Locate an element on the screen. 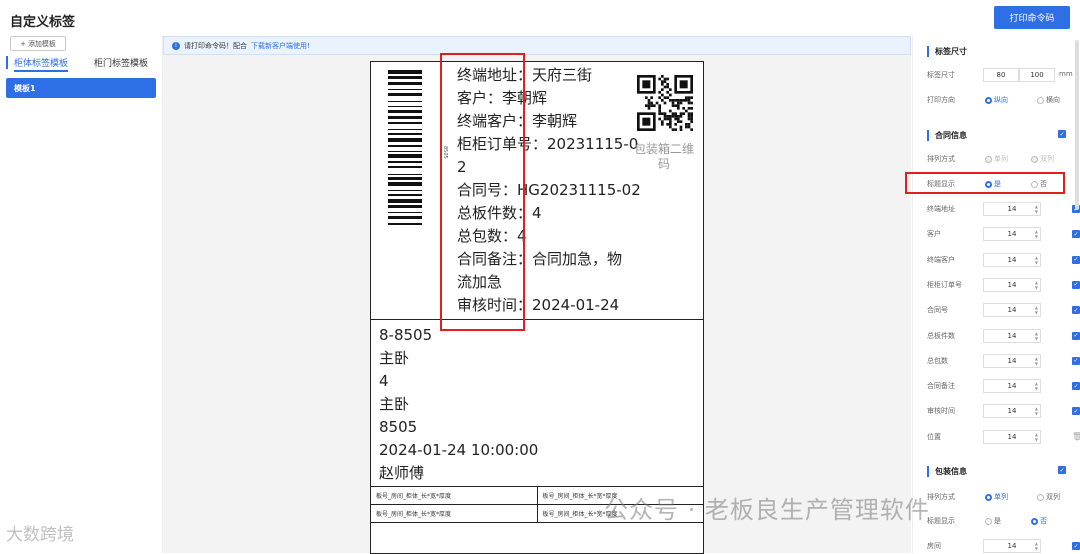 The height and width of the screenshot is (554, 1080). template-item-1: 模板1 is located at coordinates (81, 88).